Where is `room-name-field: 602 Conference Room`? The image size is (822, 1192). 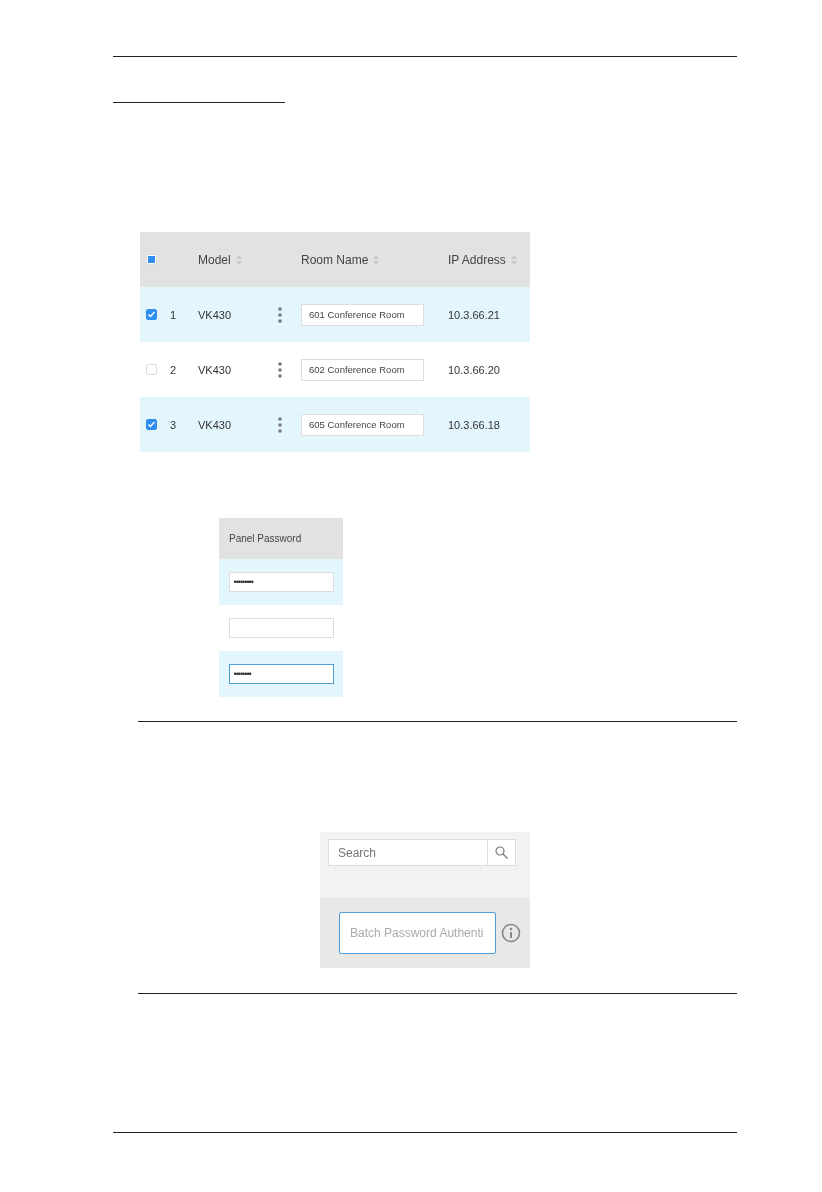
room-name-field: 602 Conference Room is located at coordinates (362, 369).